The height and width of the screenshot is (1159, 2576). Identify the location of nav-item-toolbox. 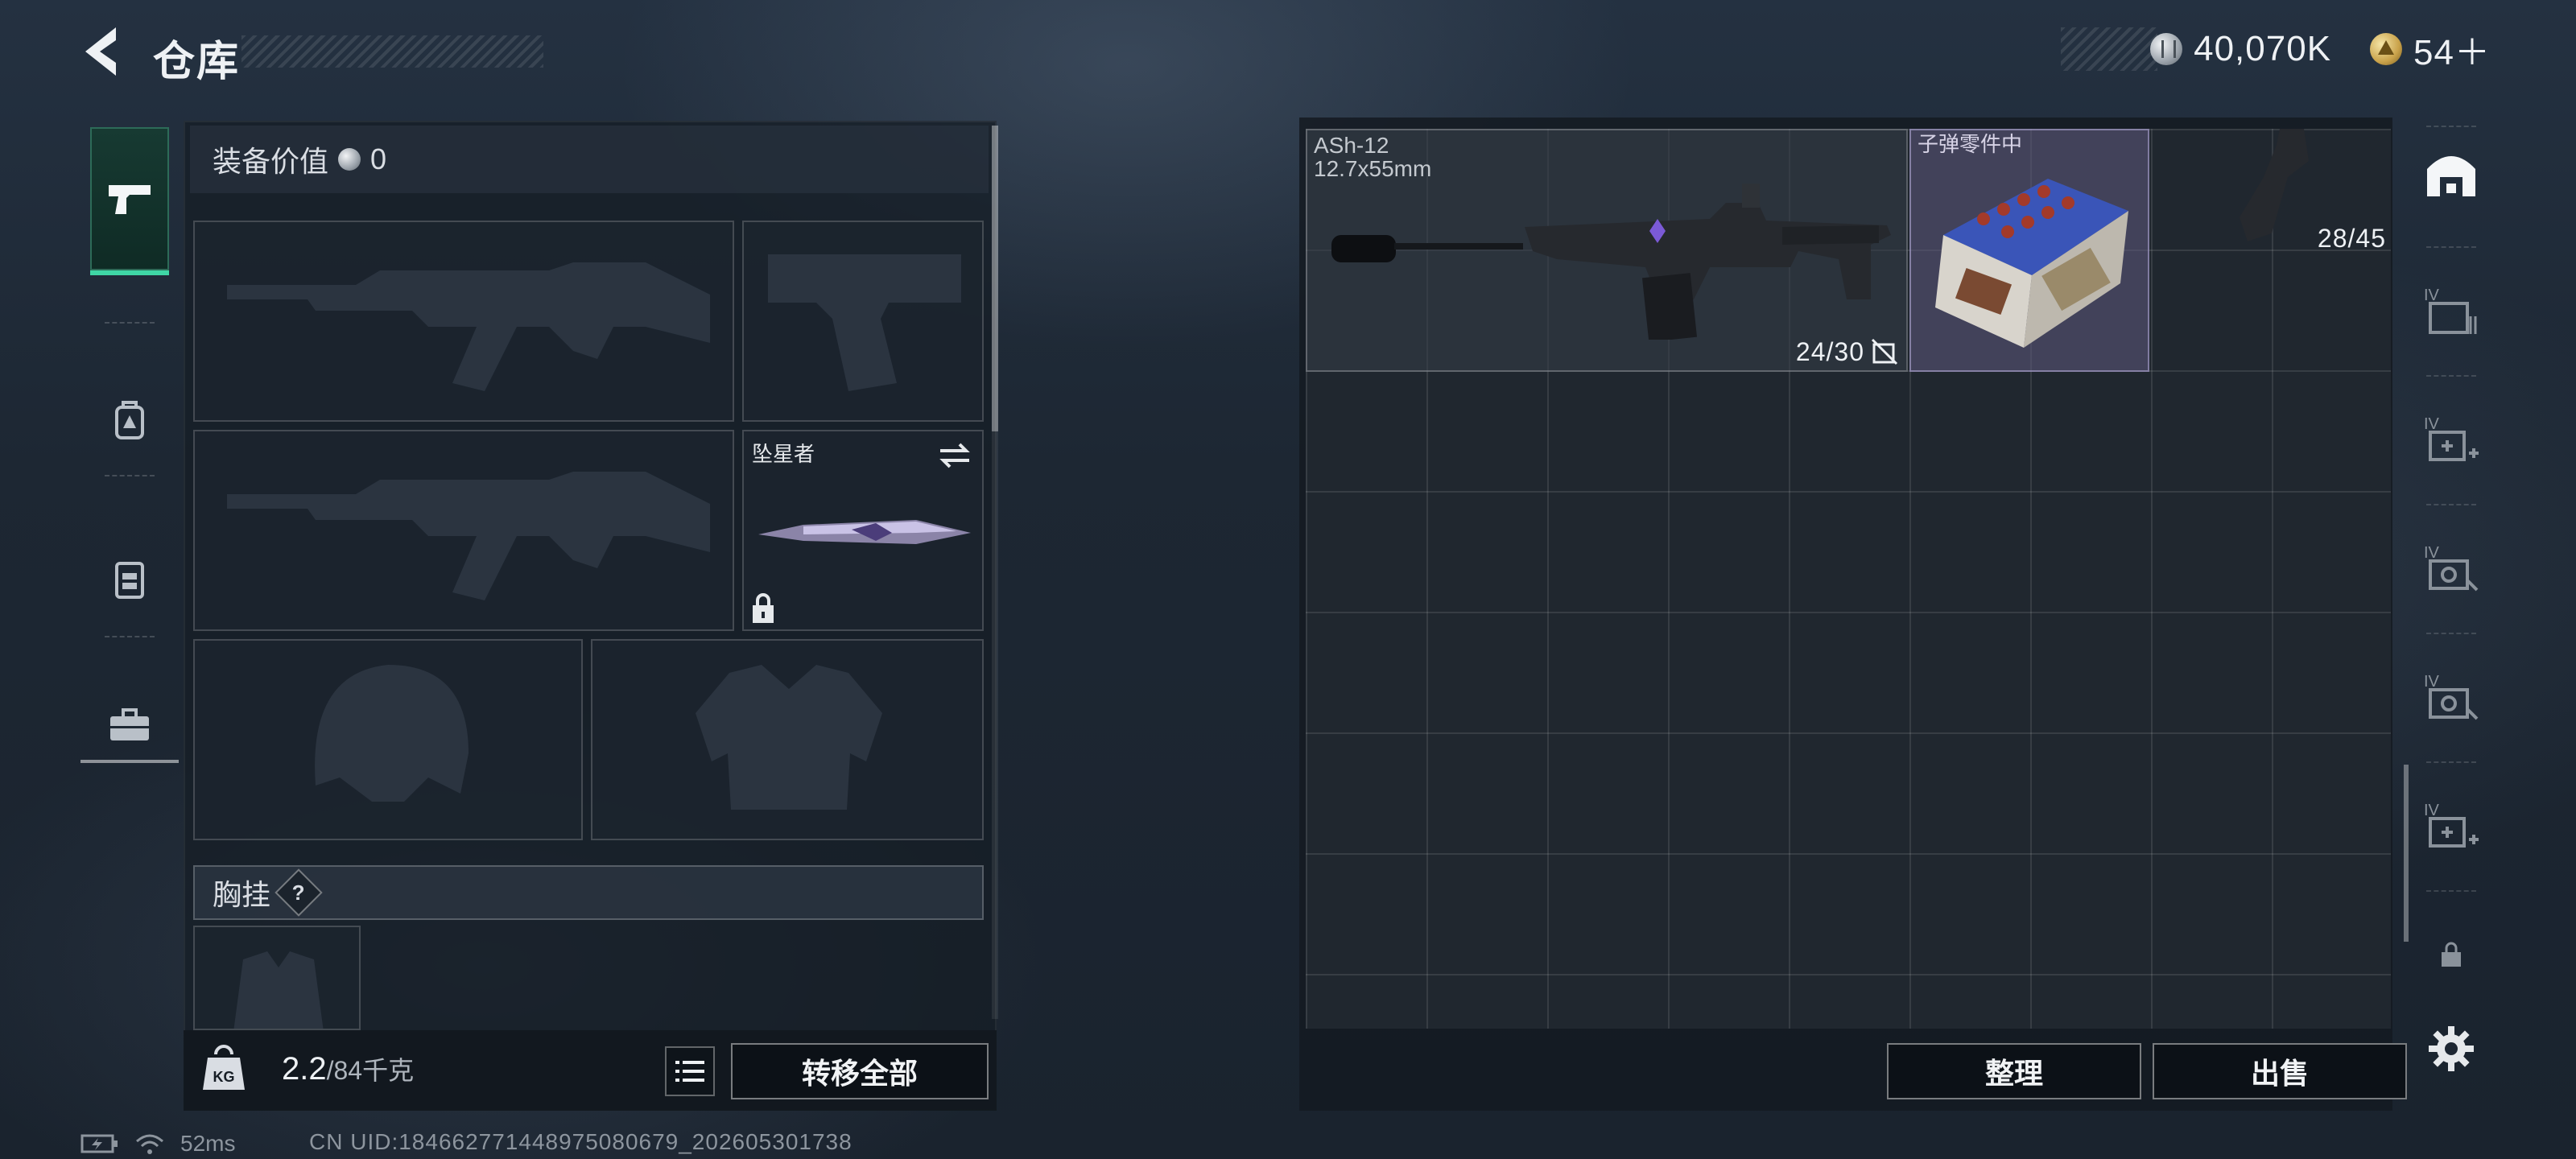
(129, 724).